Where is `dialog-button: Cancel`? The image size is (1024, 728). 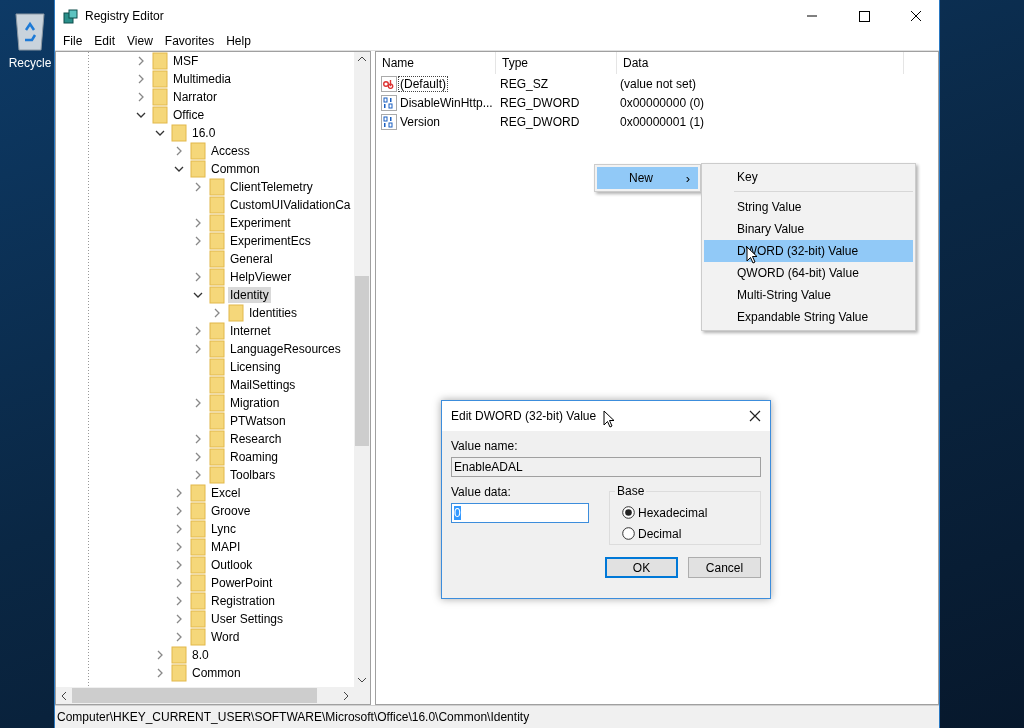 dialog-button: Cancel is located at coordinates (724, 567).